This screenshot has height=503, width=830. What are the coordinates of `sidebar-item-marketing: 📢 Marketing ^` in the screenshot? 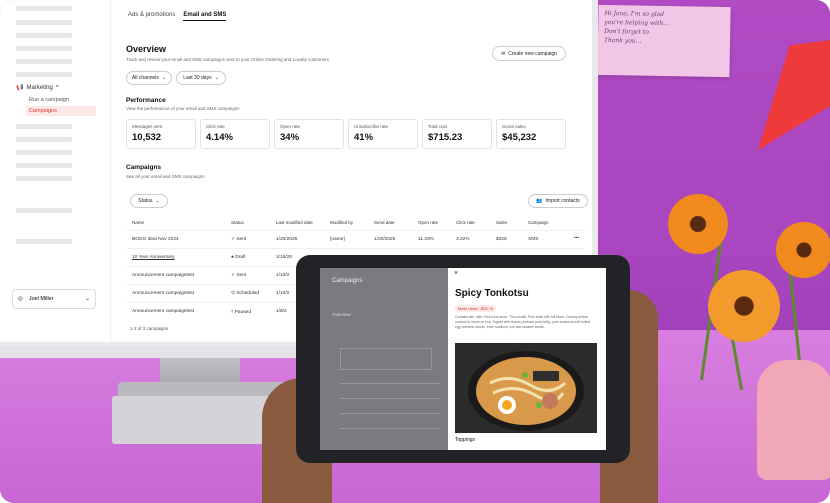 It's located at (37, 88).